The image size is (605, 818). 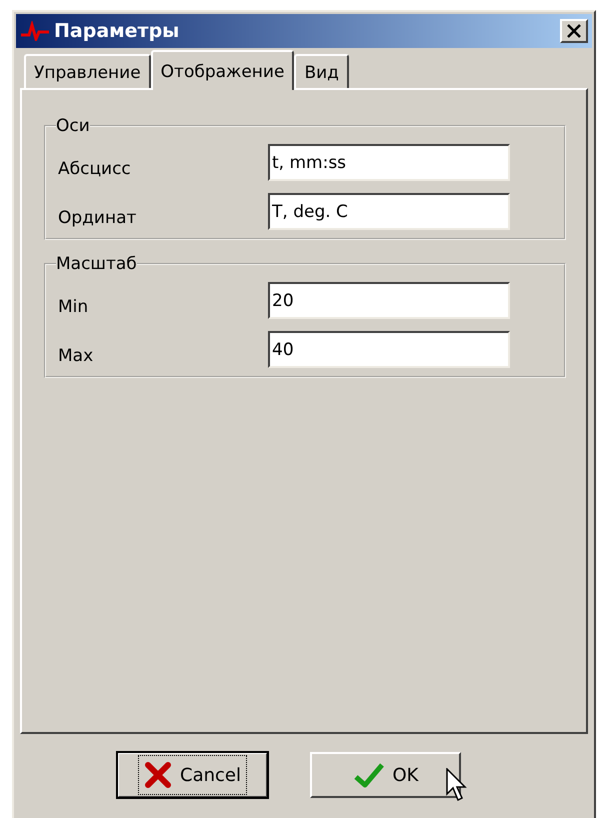 I want to click on tab: Отображение, so click(x=222, y=70).